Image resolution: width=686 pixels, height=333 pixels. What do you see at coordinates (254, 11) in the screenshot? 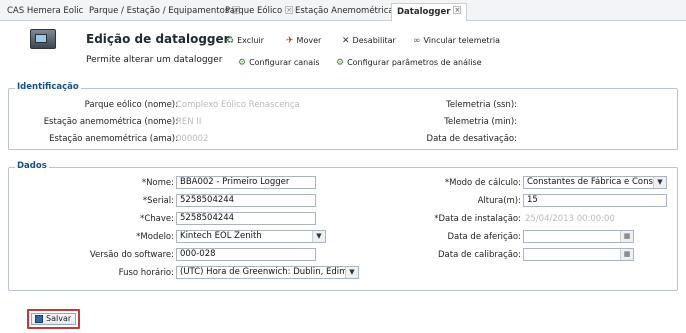
I see `tab-label: Parque Eólico` at bounding box center [254, 11].